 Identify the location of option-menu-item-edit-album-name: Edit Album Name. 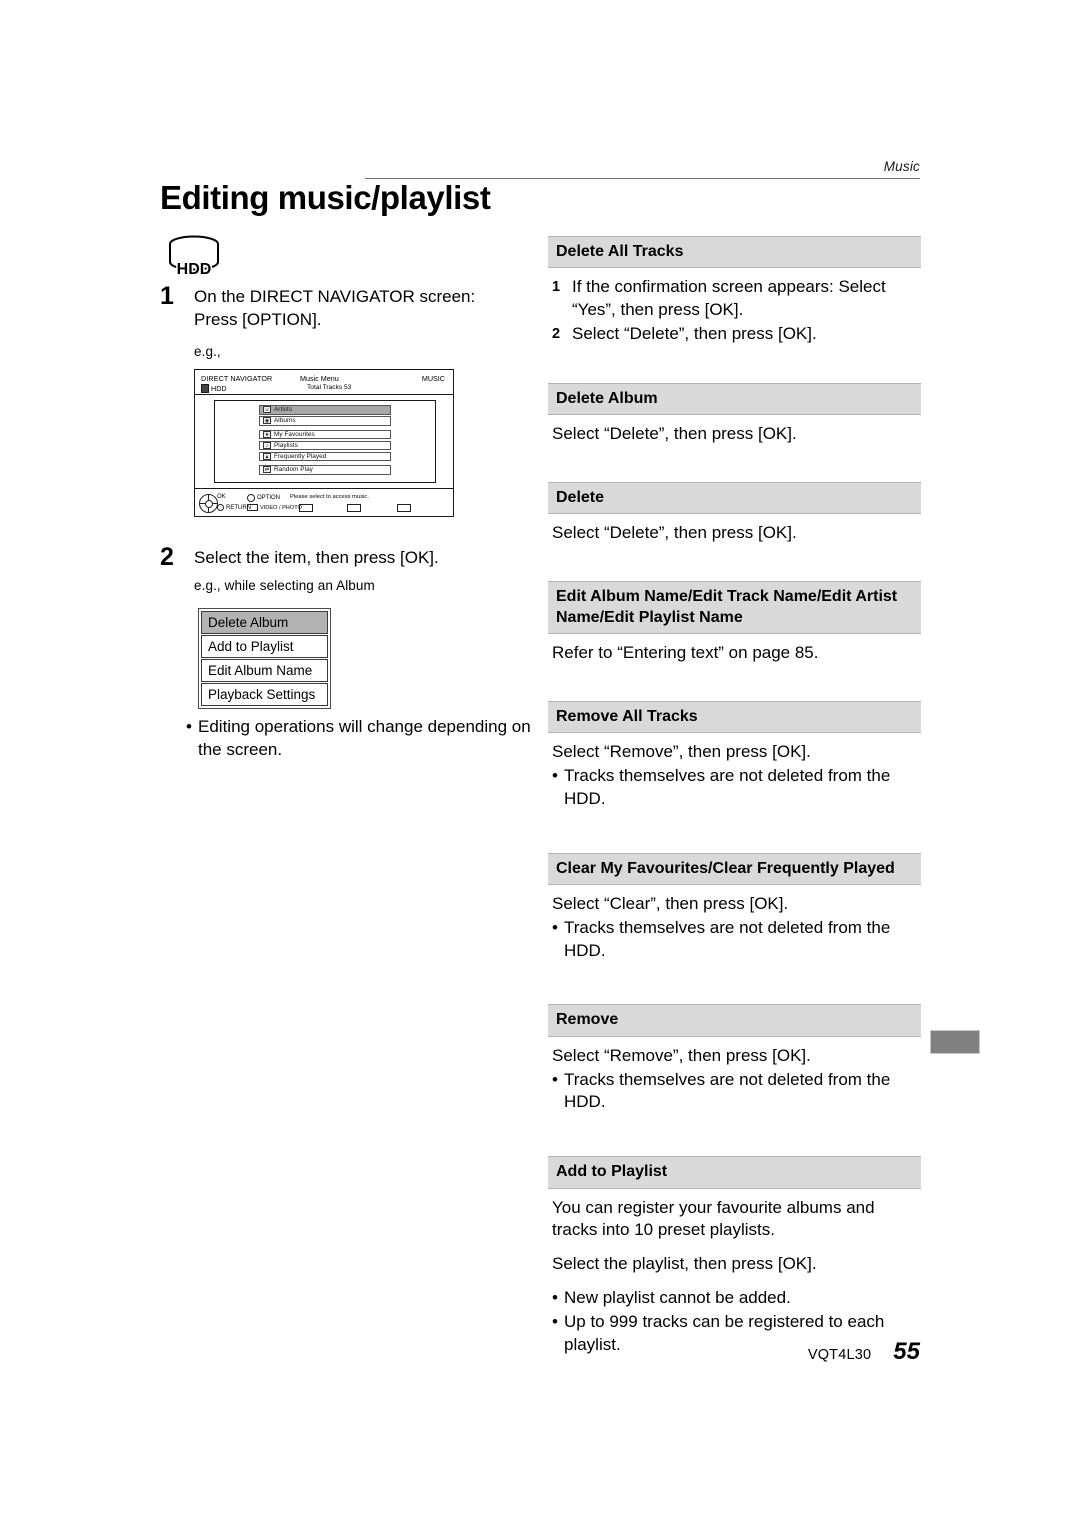
(264, 670).